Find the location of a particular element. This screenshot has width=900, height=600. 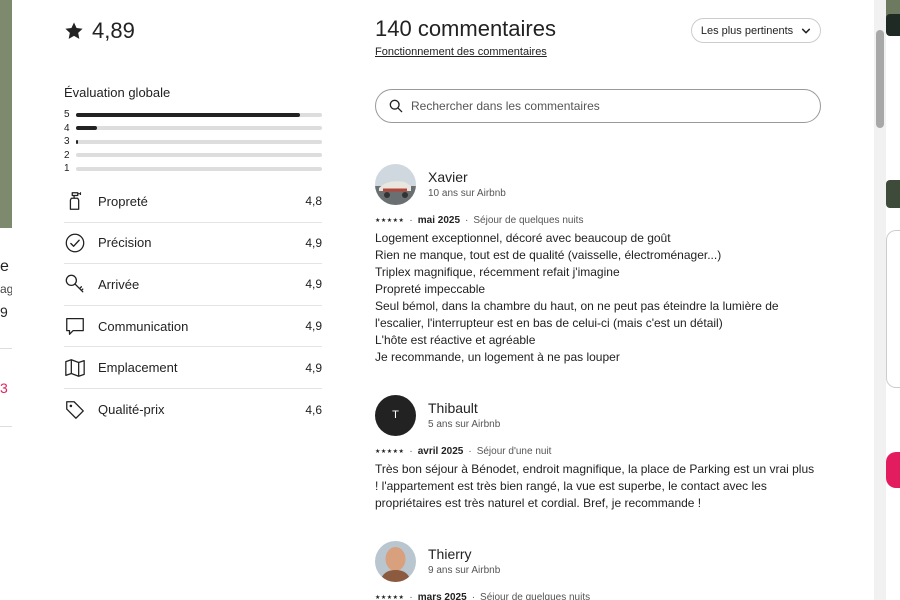

star-icon is located at coordinates (74, 30).